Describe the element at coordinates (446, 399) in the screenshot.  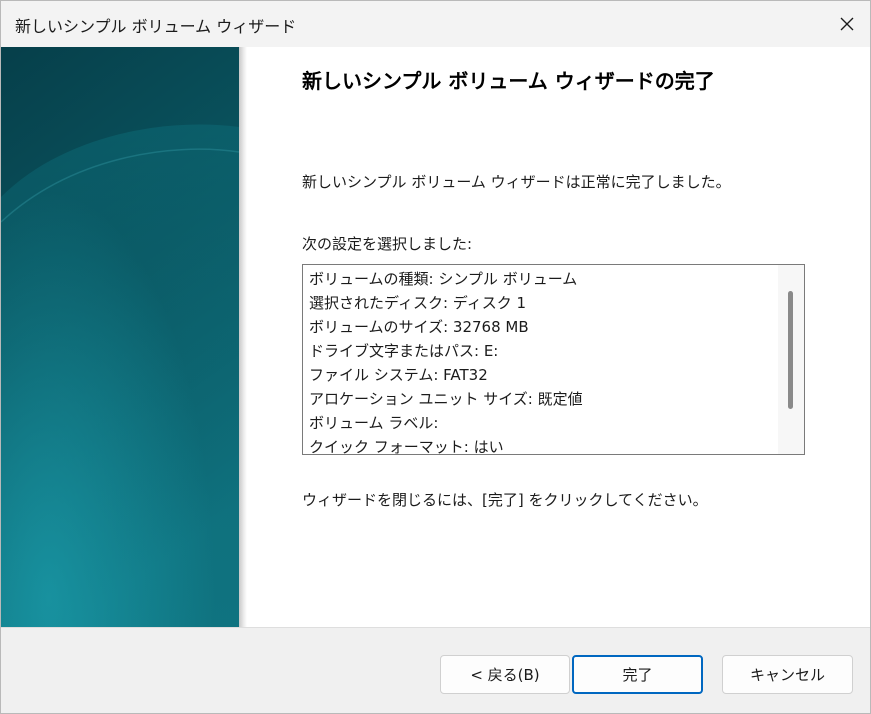
I see `settings-item: アロケーション ユニット サイズ: 既定値` at that location.